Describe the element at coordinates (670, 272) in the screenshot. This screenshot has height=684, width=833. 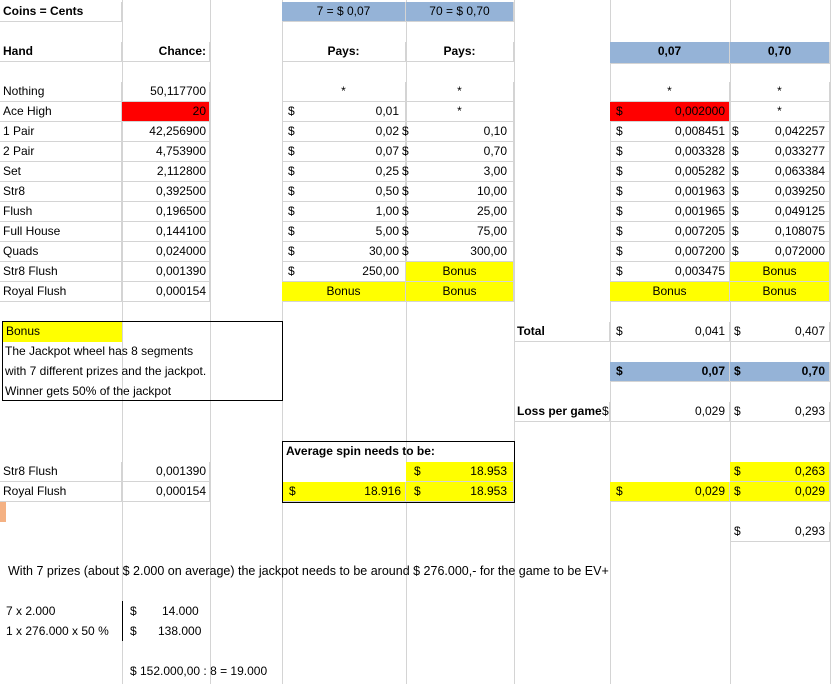
I see `ev1-cell: $0,003475` at that location.